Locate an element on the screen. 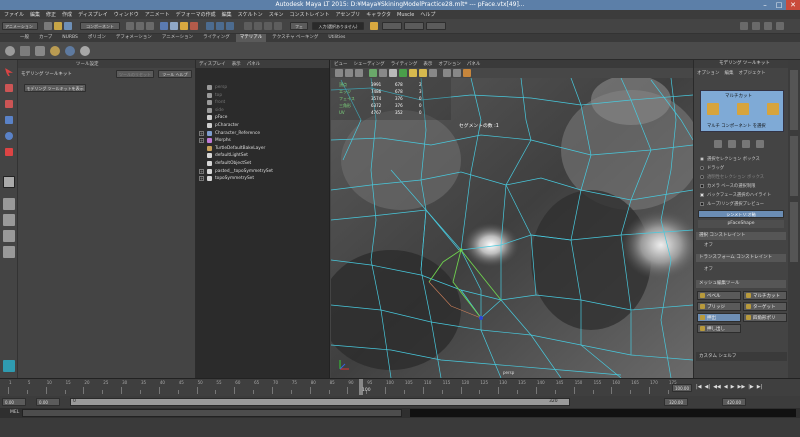  snap-grid-icon is located at coordinates (210, 26).